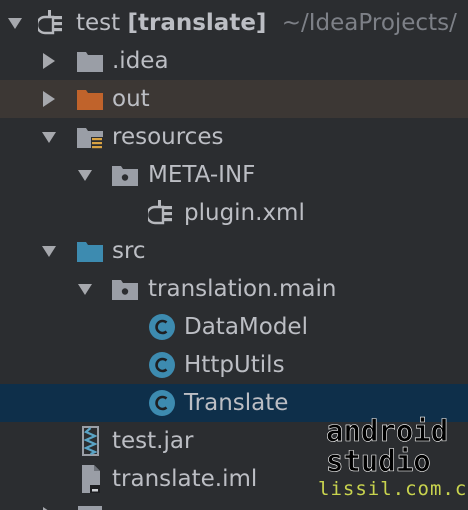 This screenshot has width=468, height=510. I want to click on folder-icon, so click(90, 61).